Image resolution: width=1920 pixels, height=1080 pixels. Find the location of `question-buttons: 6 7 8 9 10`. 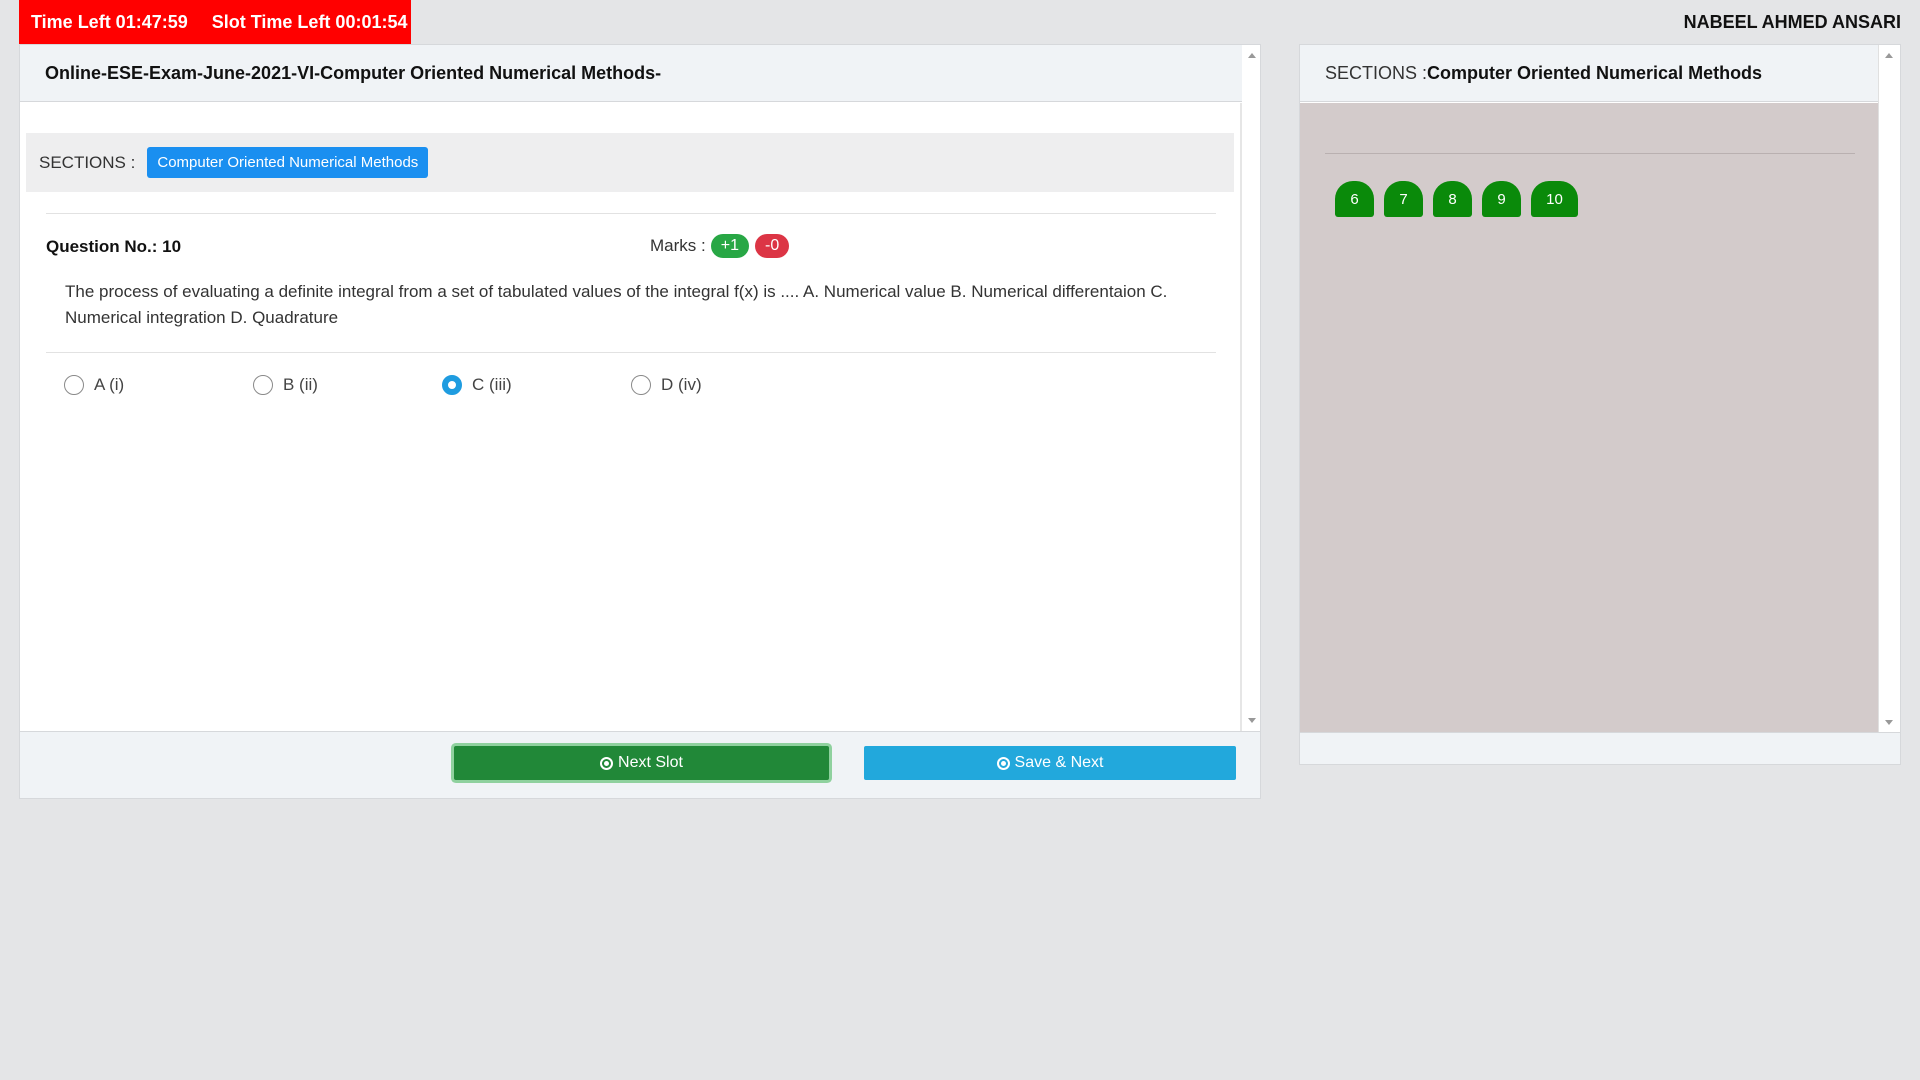

question-buttons: 6 7 8 9 10 is located at coordinates (1461, 199).